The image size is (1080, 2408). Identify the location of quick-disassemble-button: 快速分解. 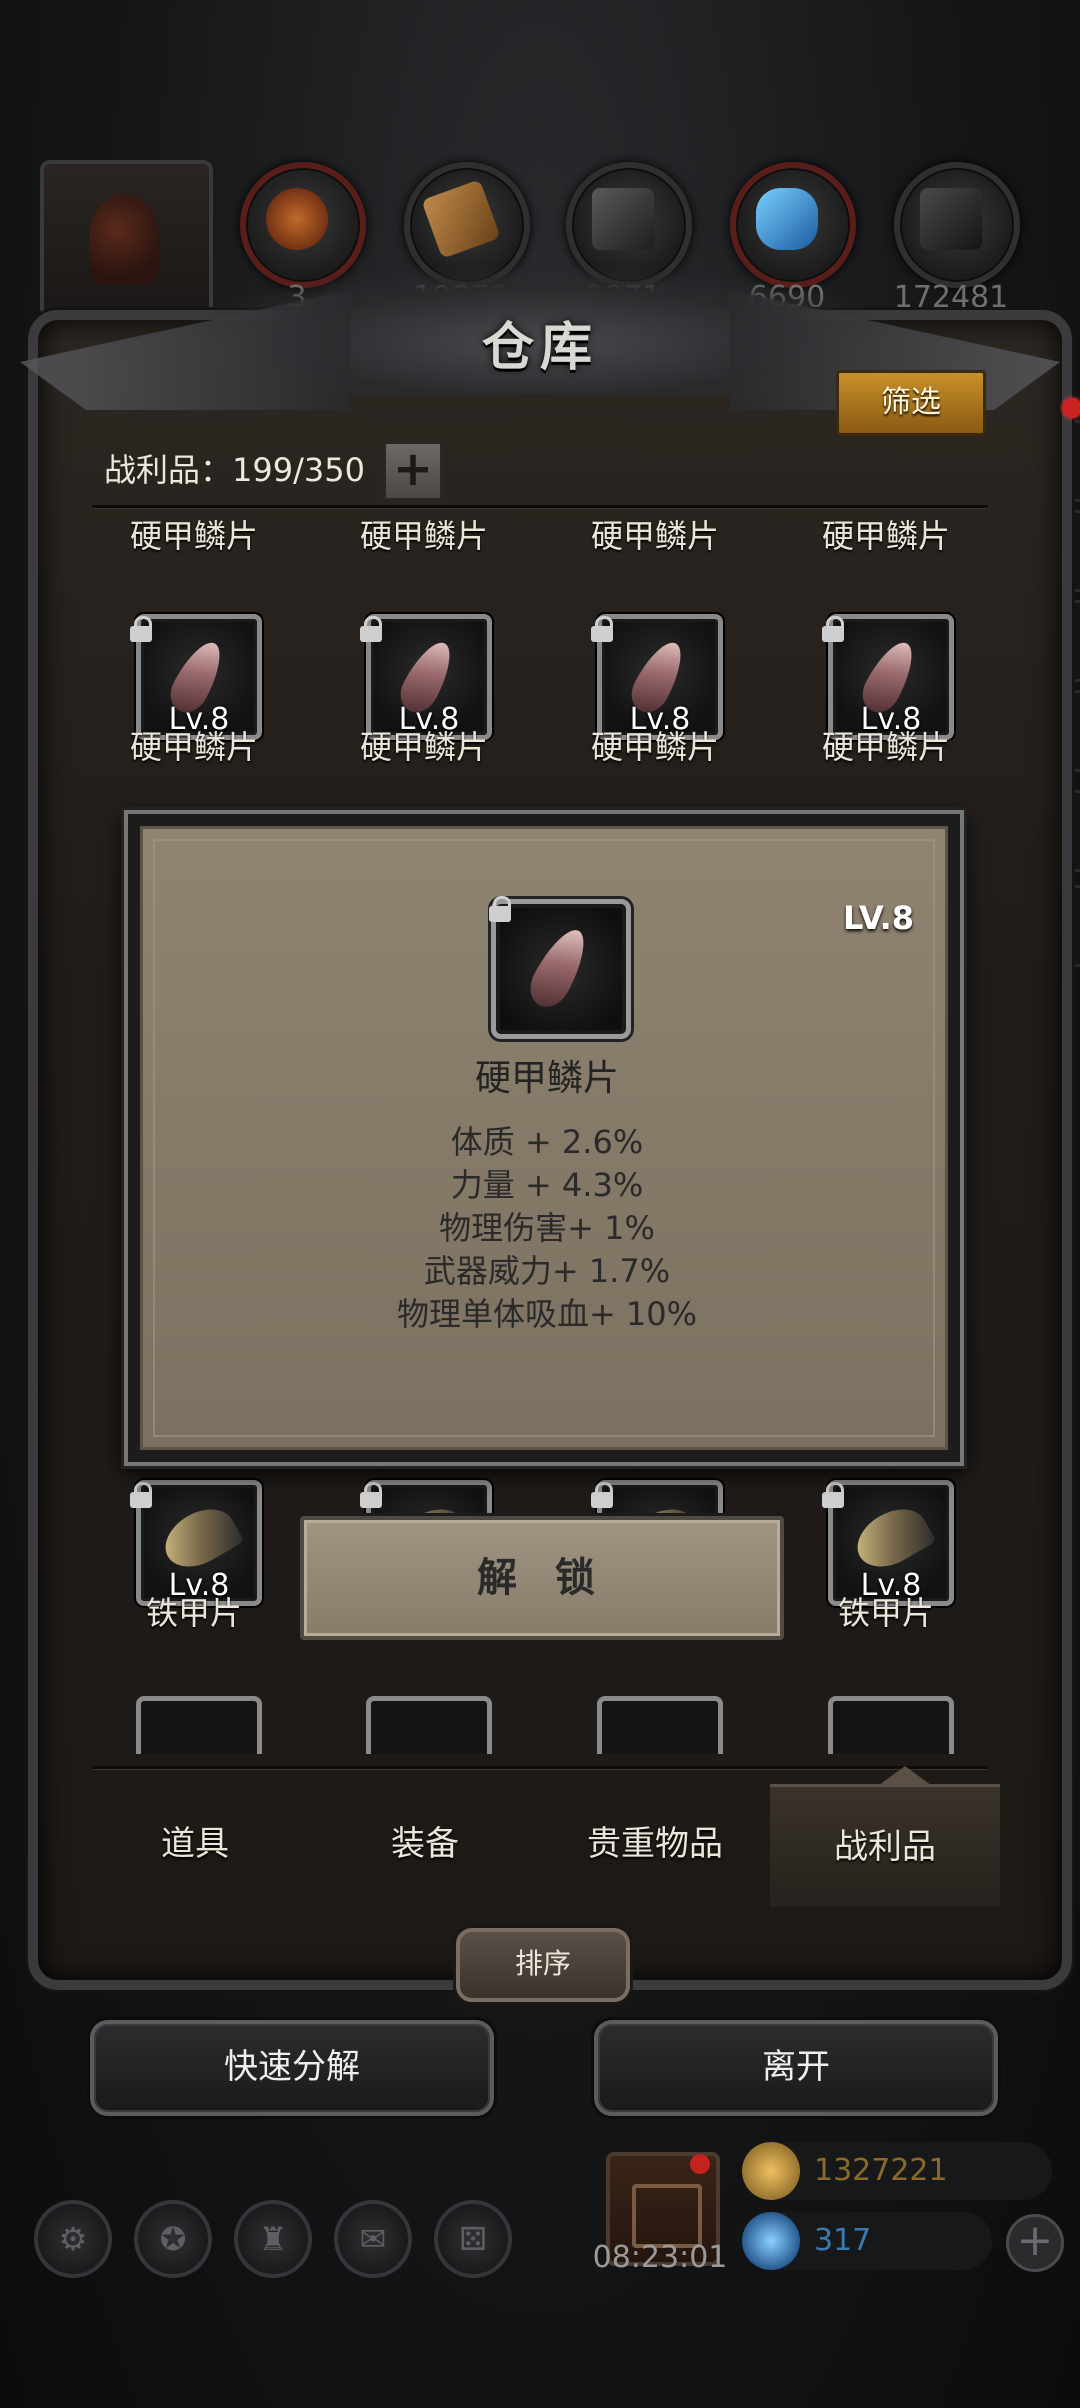
(292, 2068).